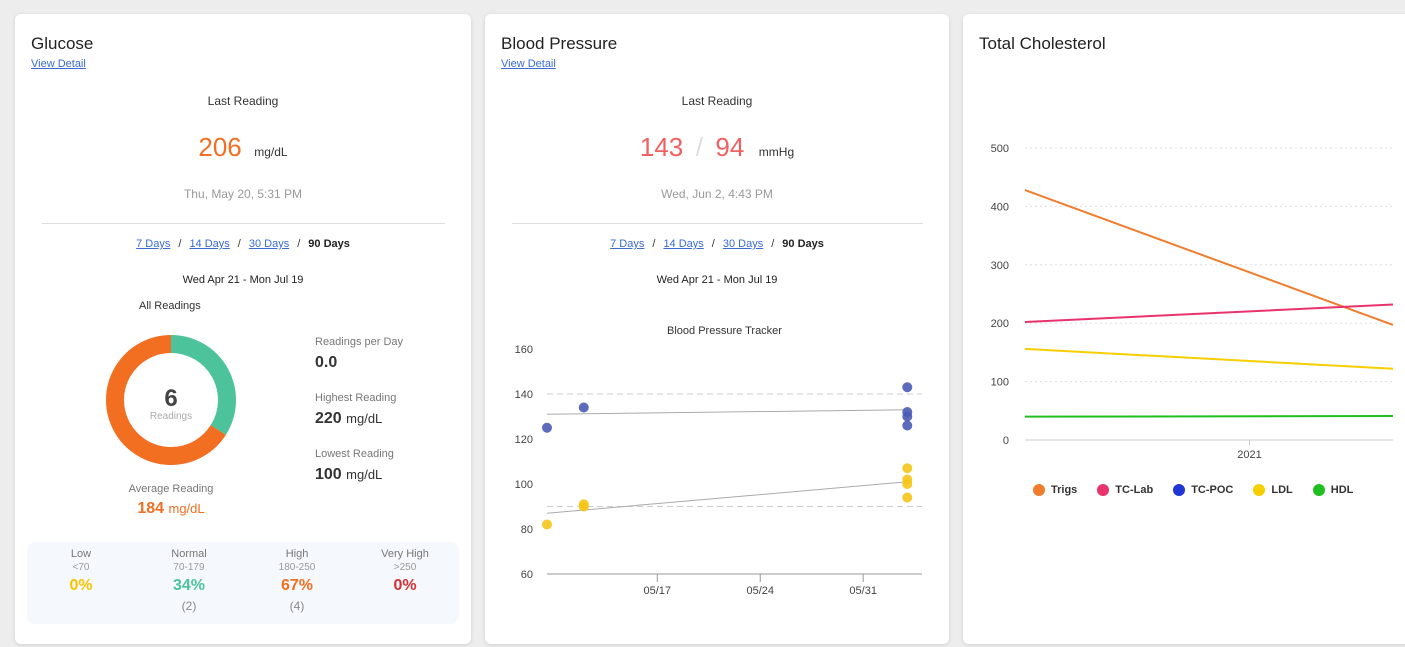 The image size is (1405, 647). Describe the element at coordinates (1332, 490) in the screenshot. I see `legend-item-hdl: HDL` at that location.